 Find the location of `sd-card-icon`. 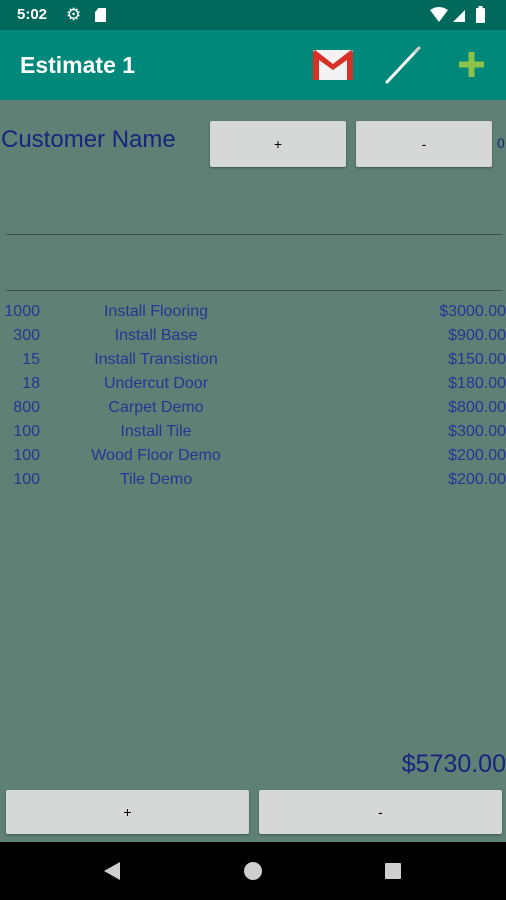

sd-card-icon is located at coordinates (100, 15).